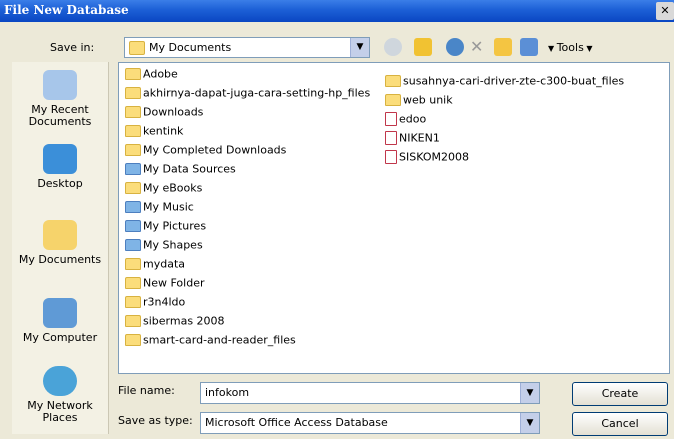  I want to click on window-title: File New Database, so click(66, 10).